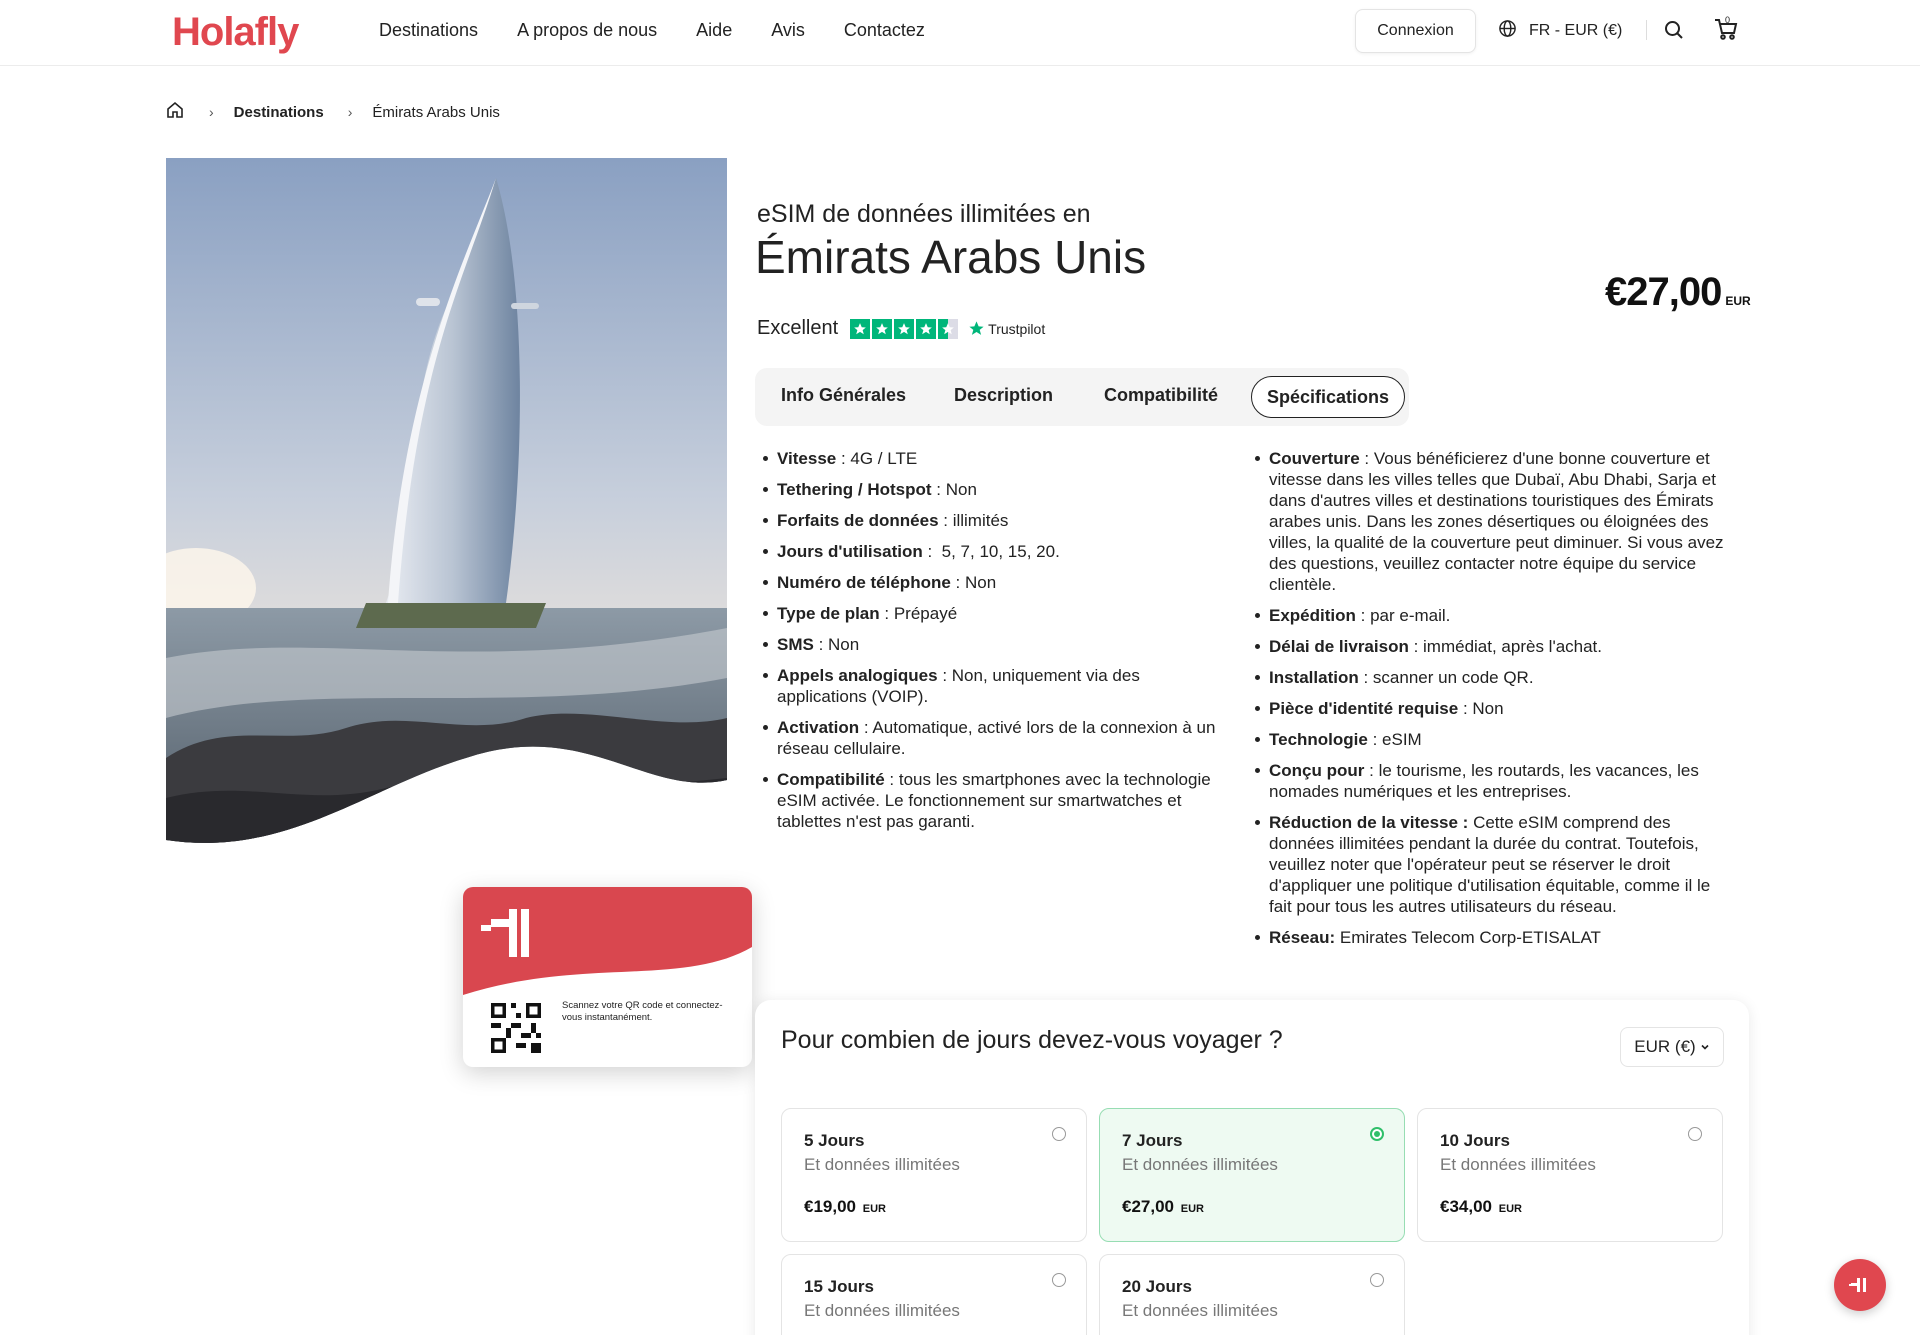  I want to click on spec-label: Installation, so click(1314, 677).